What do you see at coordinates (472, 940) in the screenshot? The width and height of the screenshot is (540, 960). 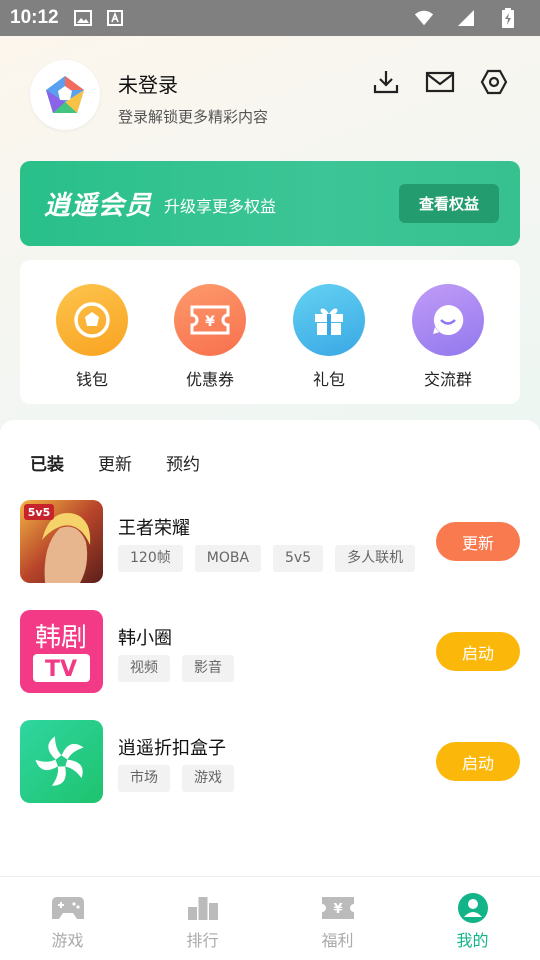 I see `nav-label: 我的` at bounding box center [472, 940].